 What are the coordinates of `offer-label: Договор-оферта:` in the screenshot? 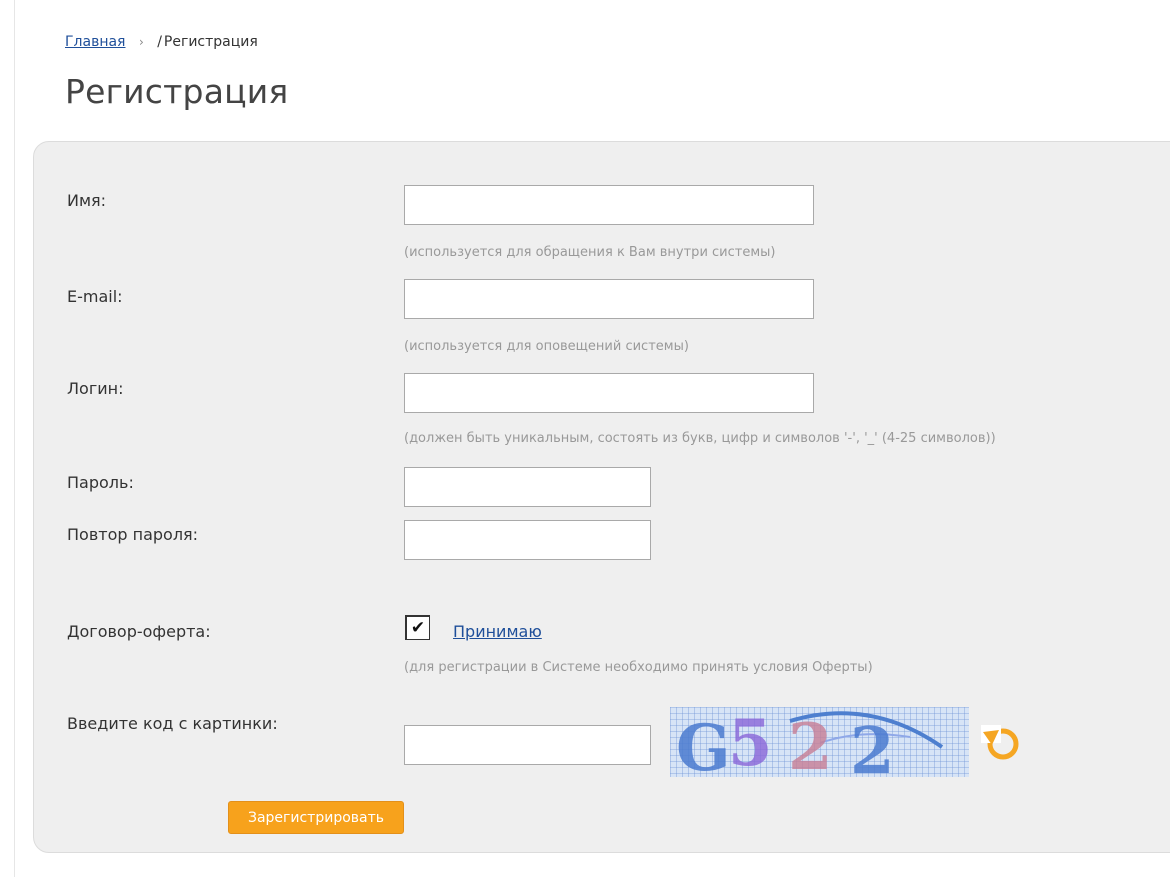 It's located at (139, 631).